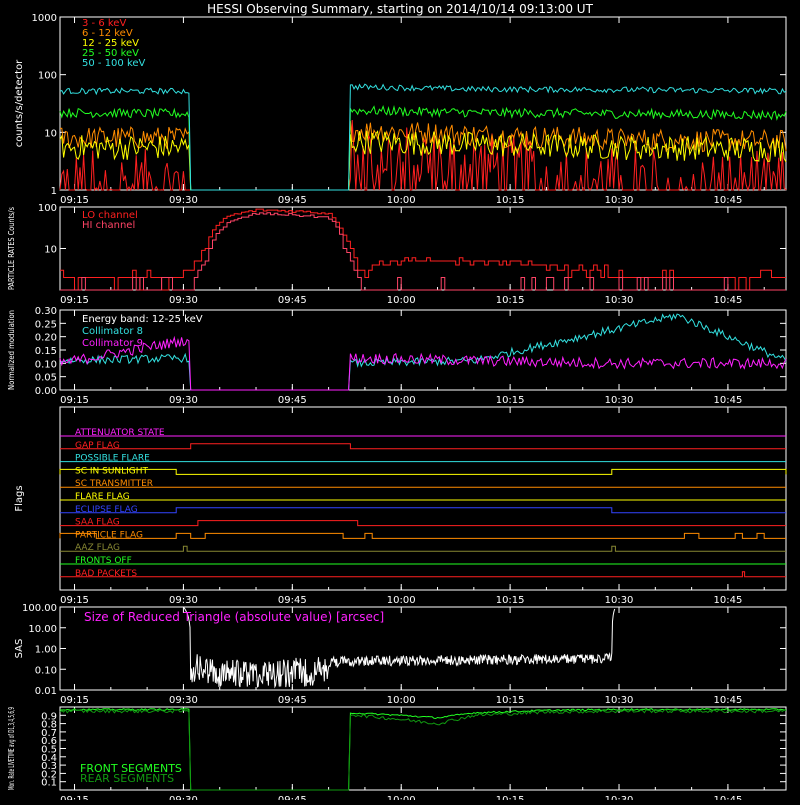  I want to click on flag-label: FLARE FLAG, so click(102, 497).